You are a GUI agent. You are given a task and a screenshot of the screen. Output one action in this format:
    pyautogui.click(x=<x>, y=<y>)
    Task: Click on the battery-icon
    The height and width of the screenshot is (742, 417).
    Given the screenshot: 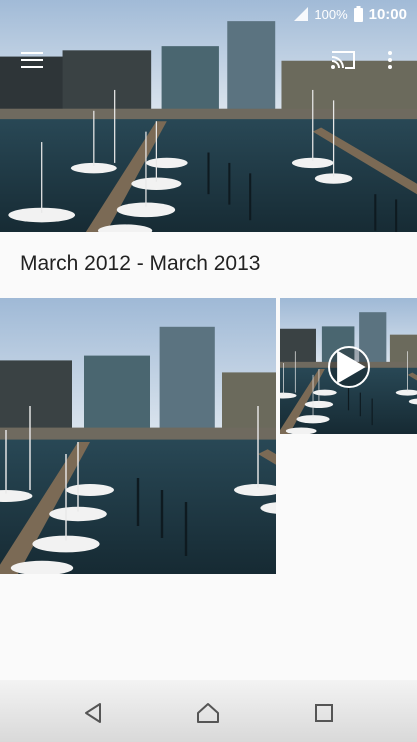 What is the action you would take?
    pyautogui.click(x=358, y=14)
    